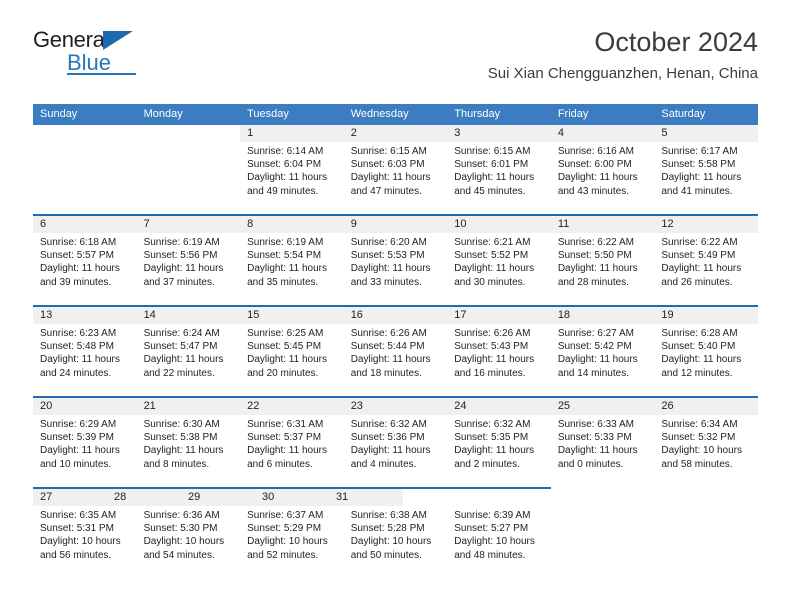  Describe the element at coordinates (396, 224) in the screenshot. I see `day-number: 9` at that location.